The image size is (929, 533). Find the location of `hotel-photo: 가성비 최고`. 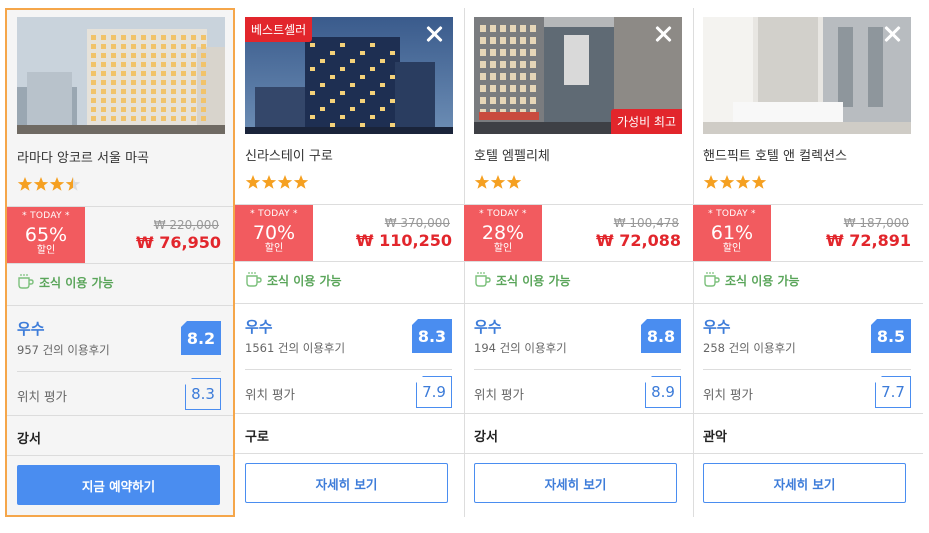

hotel-photo: 가성비 최고 is located at coordinates (578, 75).